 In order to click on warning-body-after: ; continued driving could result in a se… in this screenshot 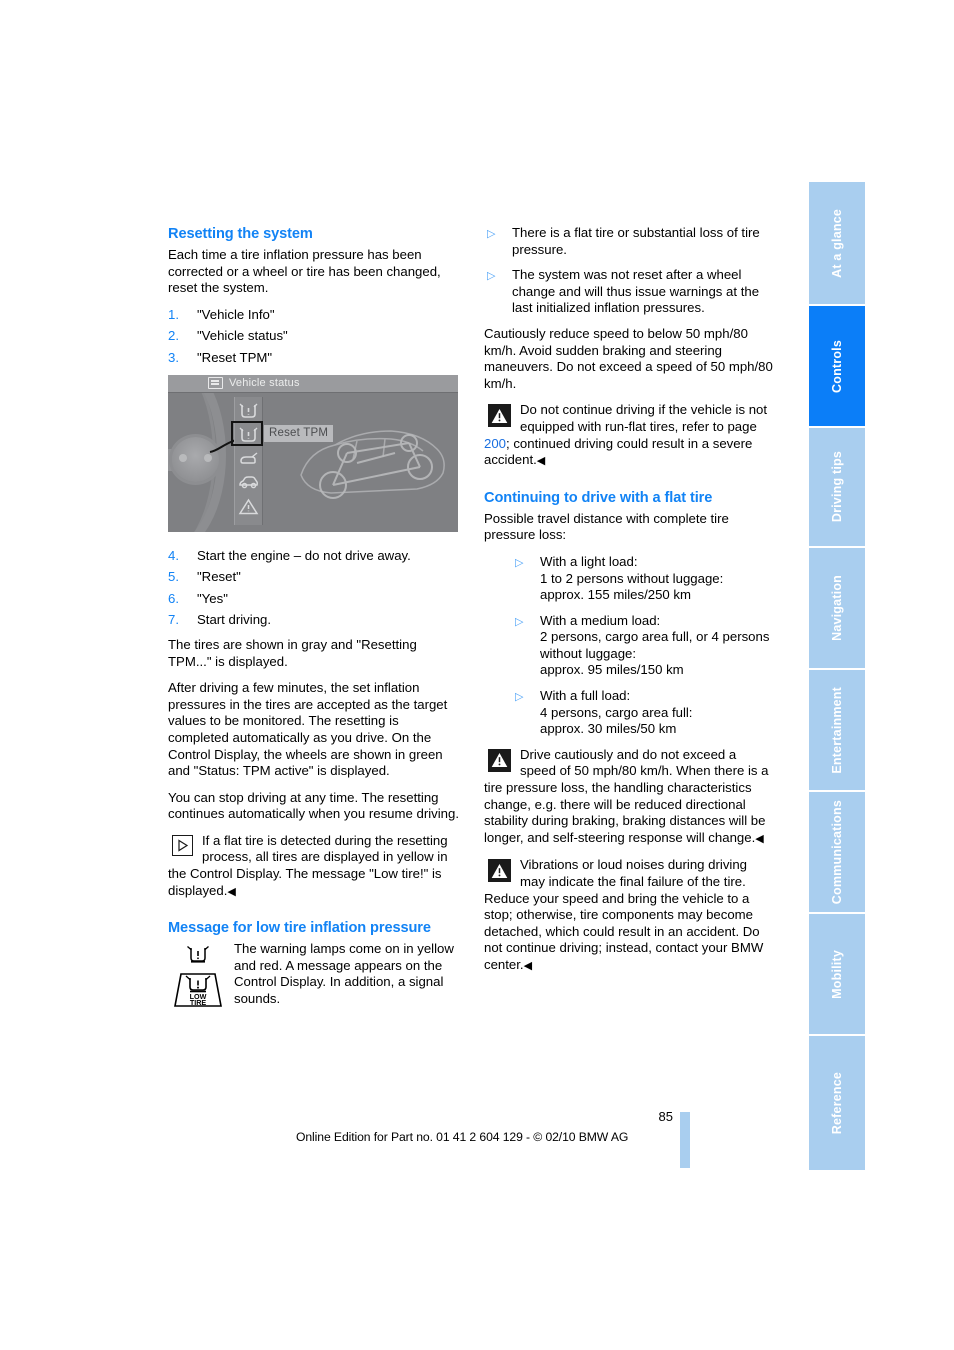, I will do `click(618, 451)`.